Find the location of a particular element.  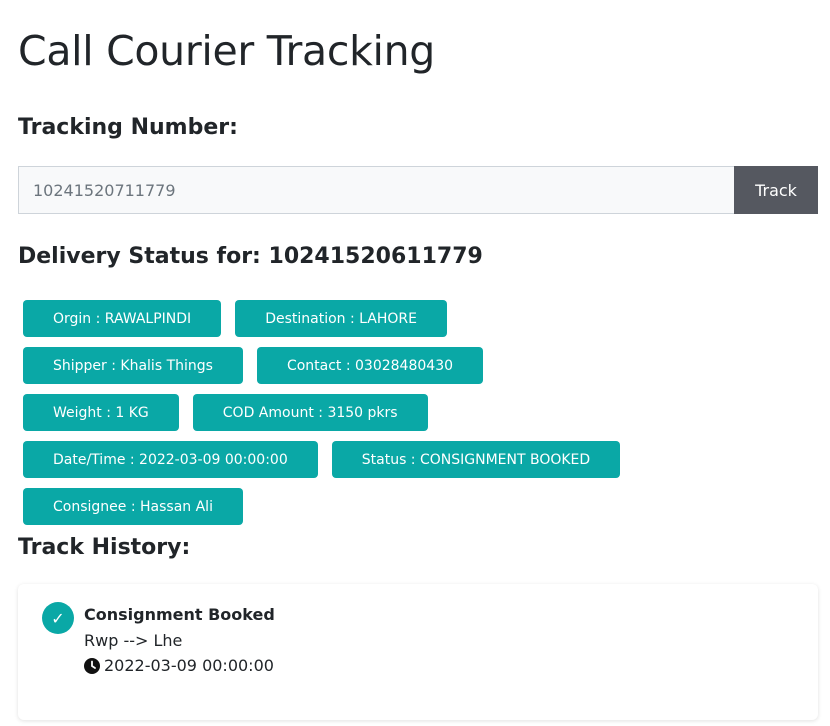

track-button: Track is located at coordinates (776, 190).